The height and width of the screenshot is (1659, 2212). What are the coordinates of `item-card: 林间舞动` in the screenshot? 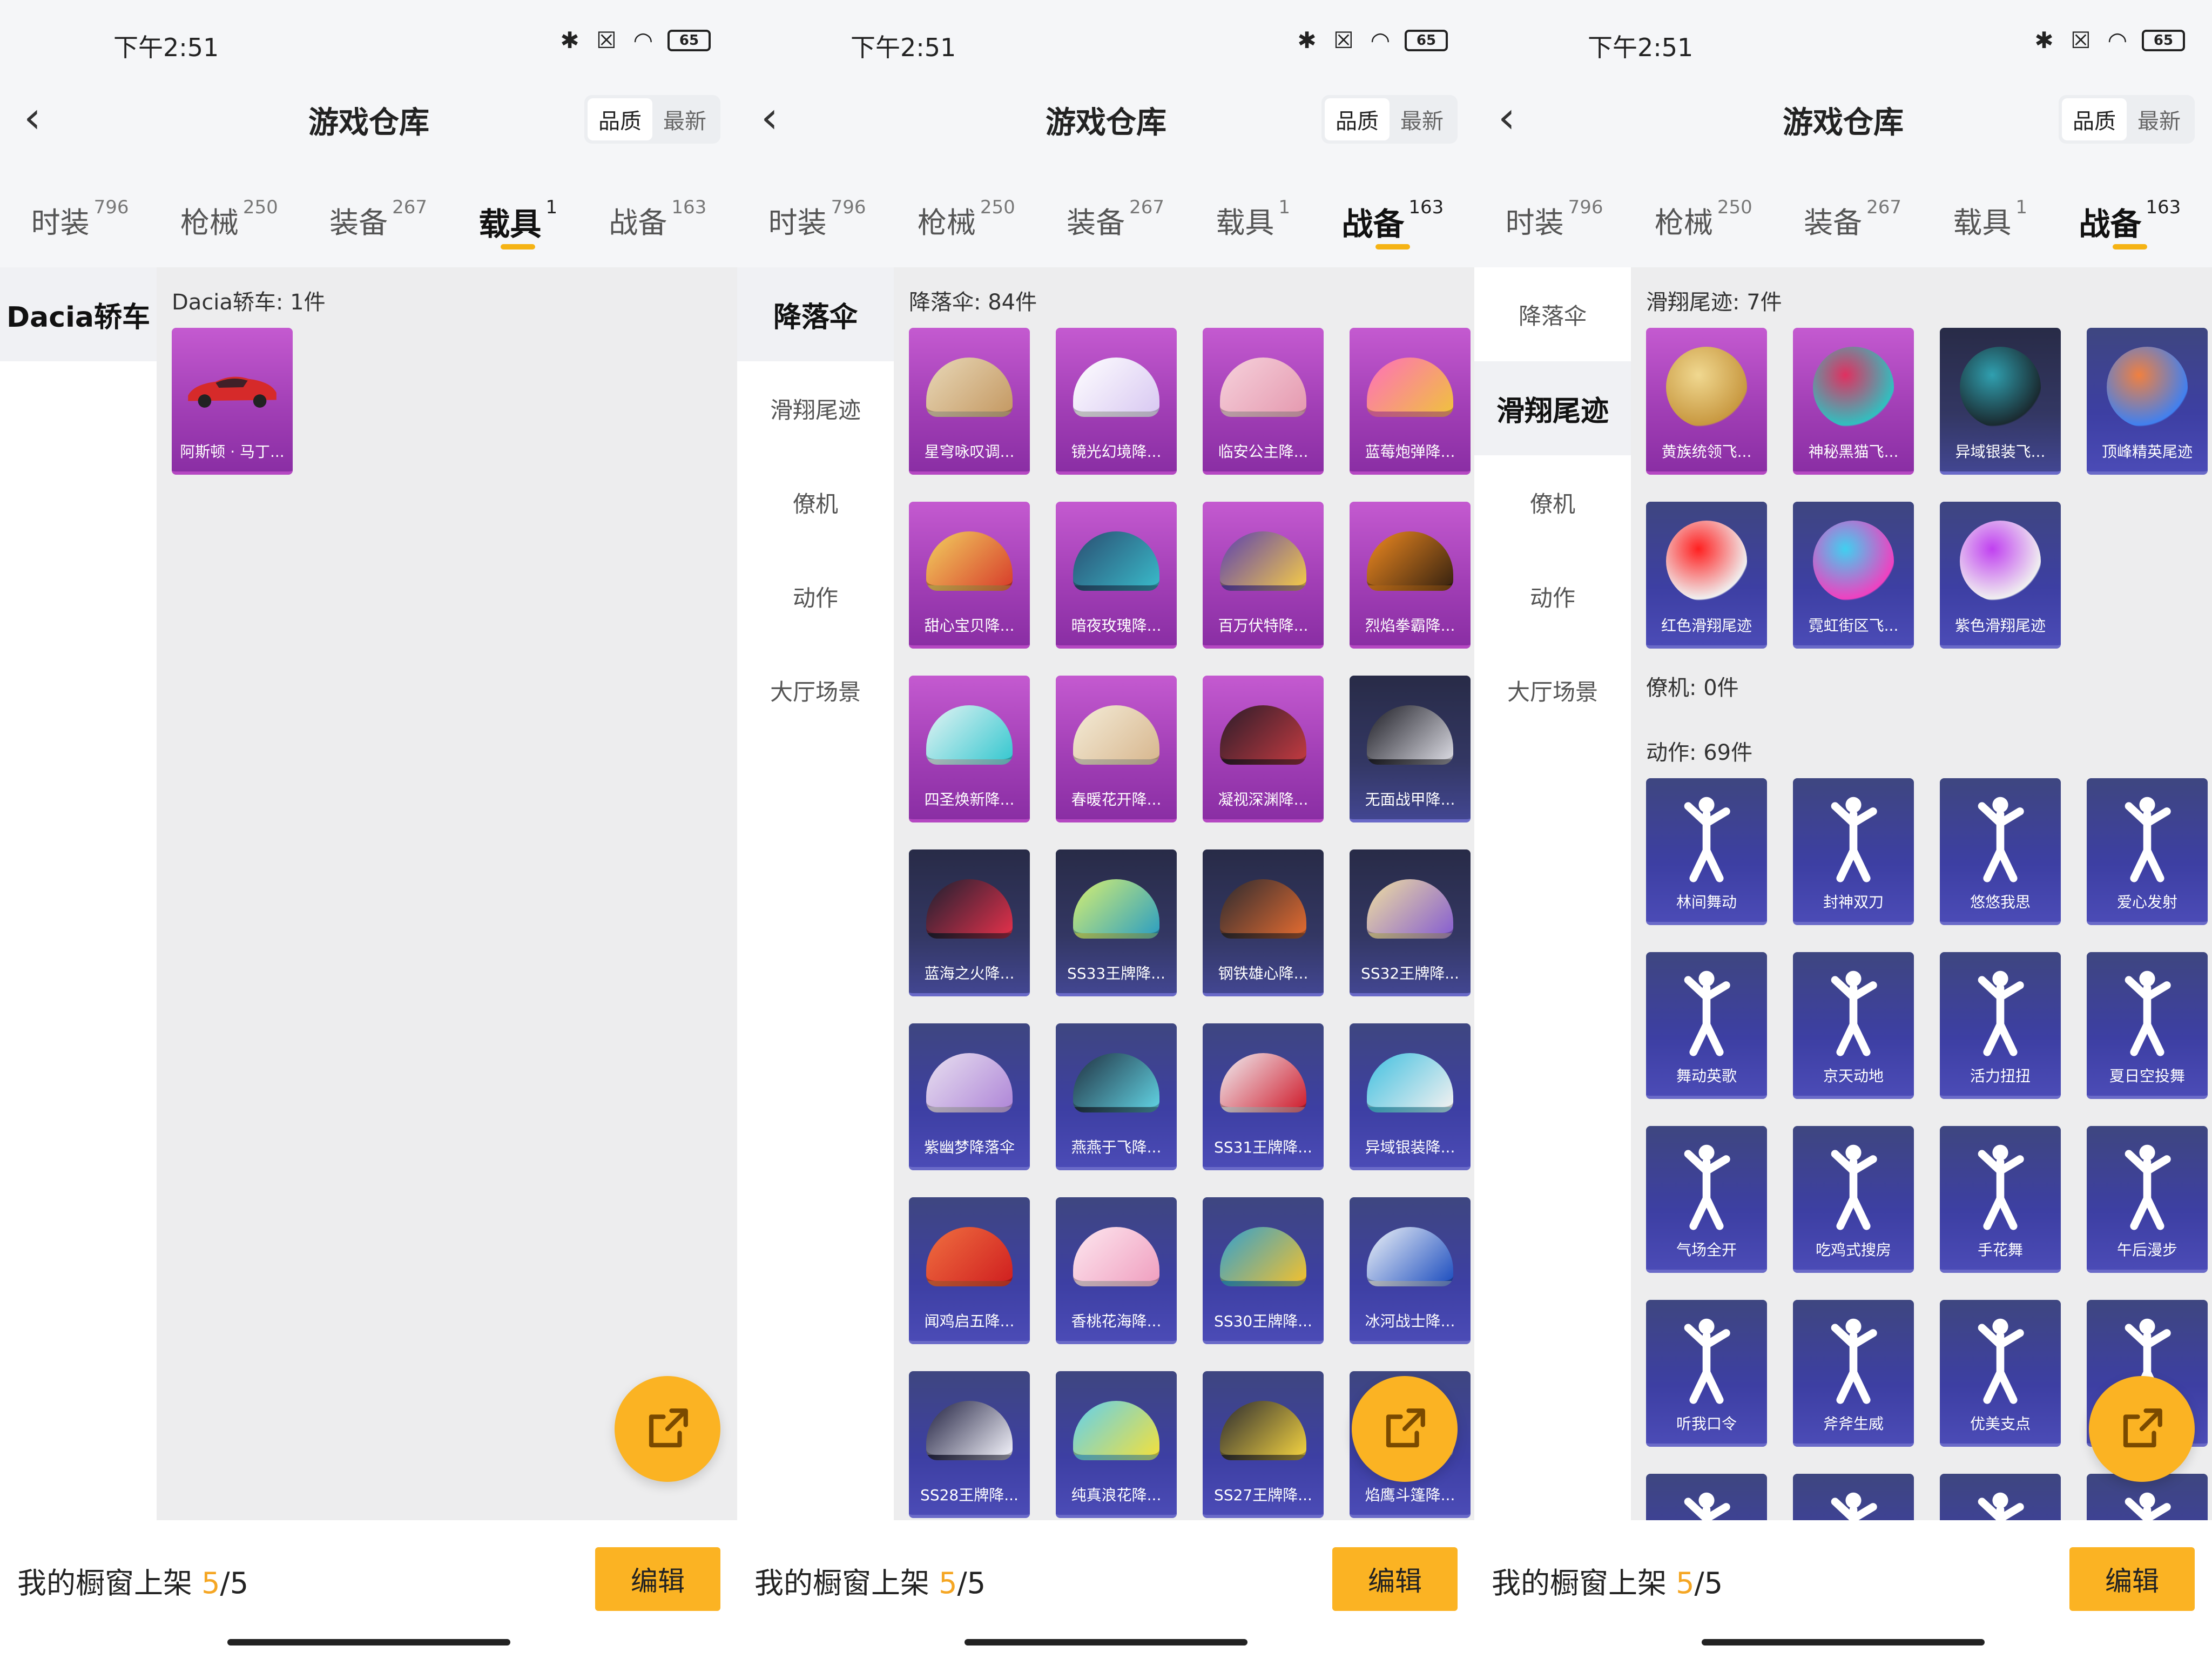 It's located at (1706, 851).